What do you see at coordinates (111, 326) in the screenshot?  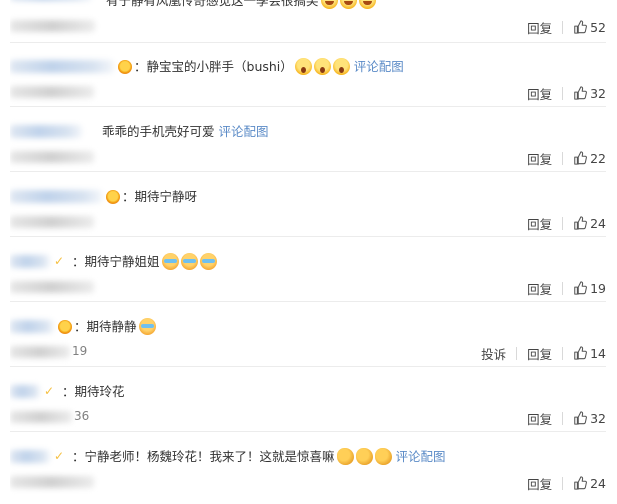 I see `comment-body: 期待静静` at bounding box center [111, 326].